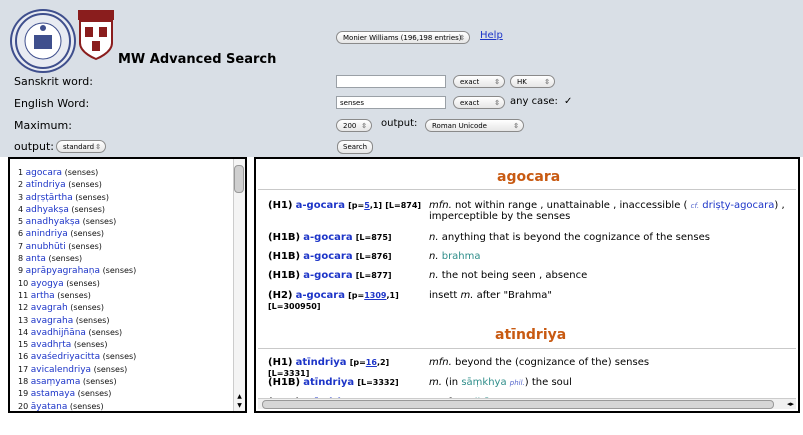 This screenshot has width=803, height=435. Describe the element at coordinates (125, 296) in the screenshot. I see `list-item: 11 artha (senses)` at that location.